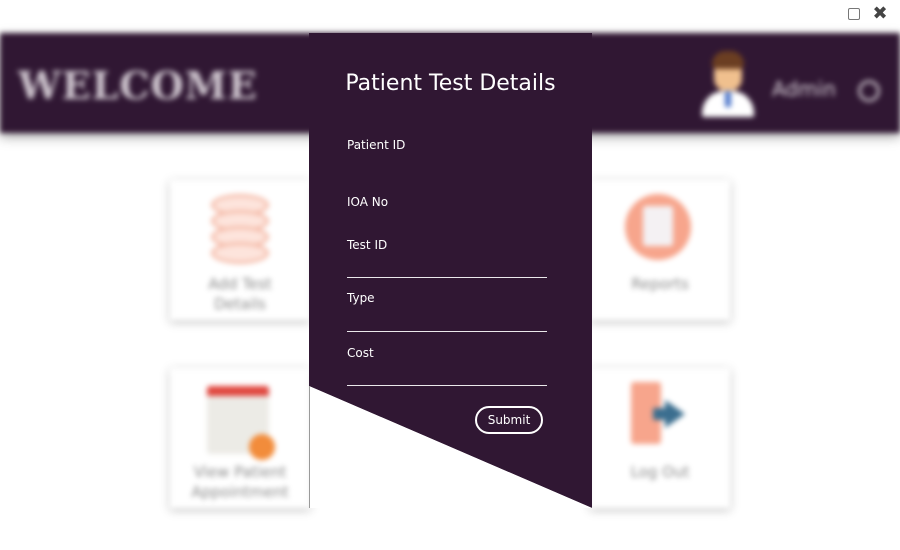  I want to click on add-test-details-card: Add Test Details, so click(240, 250).